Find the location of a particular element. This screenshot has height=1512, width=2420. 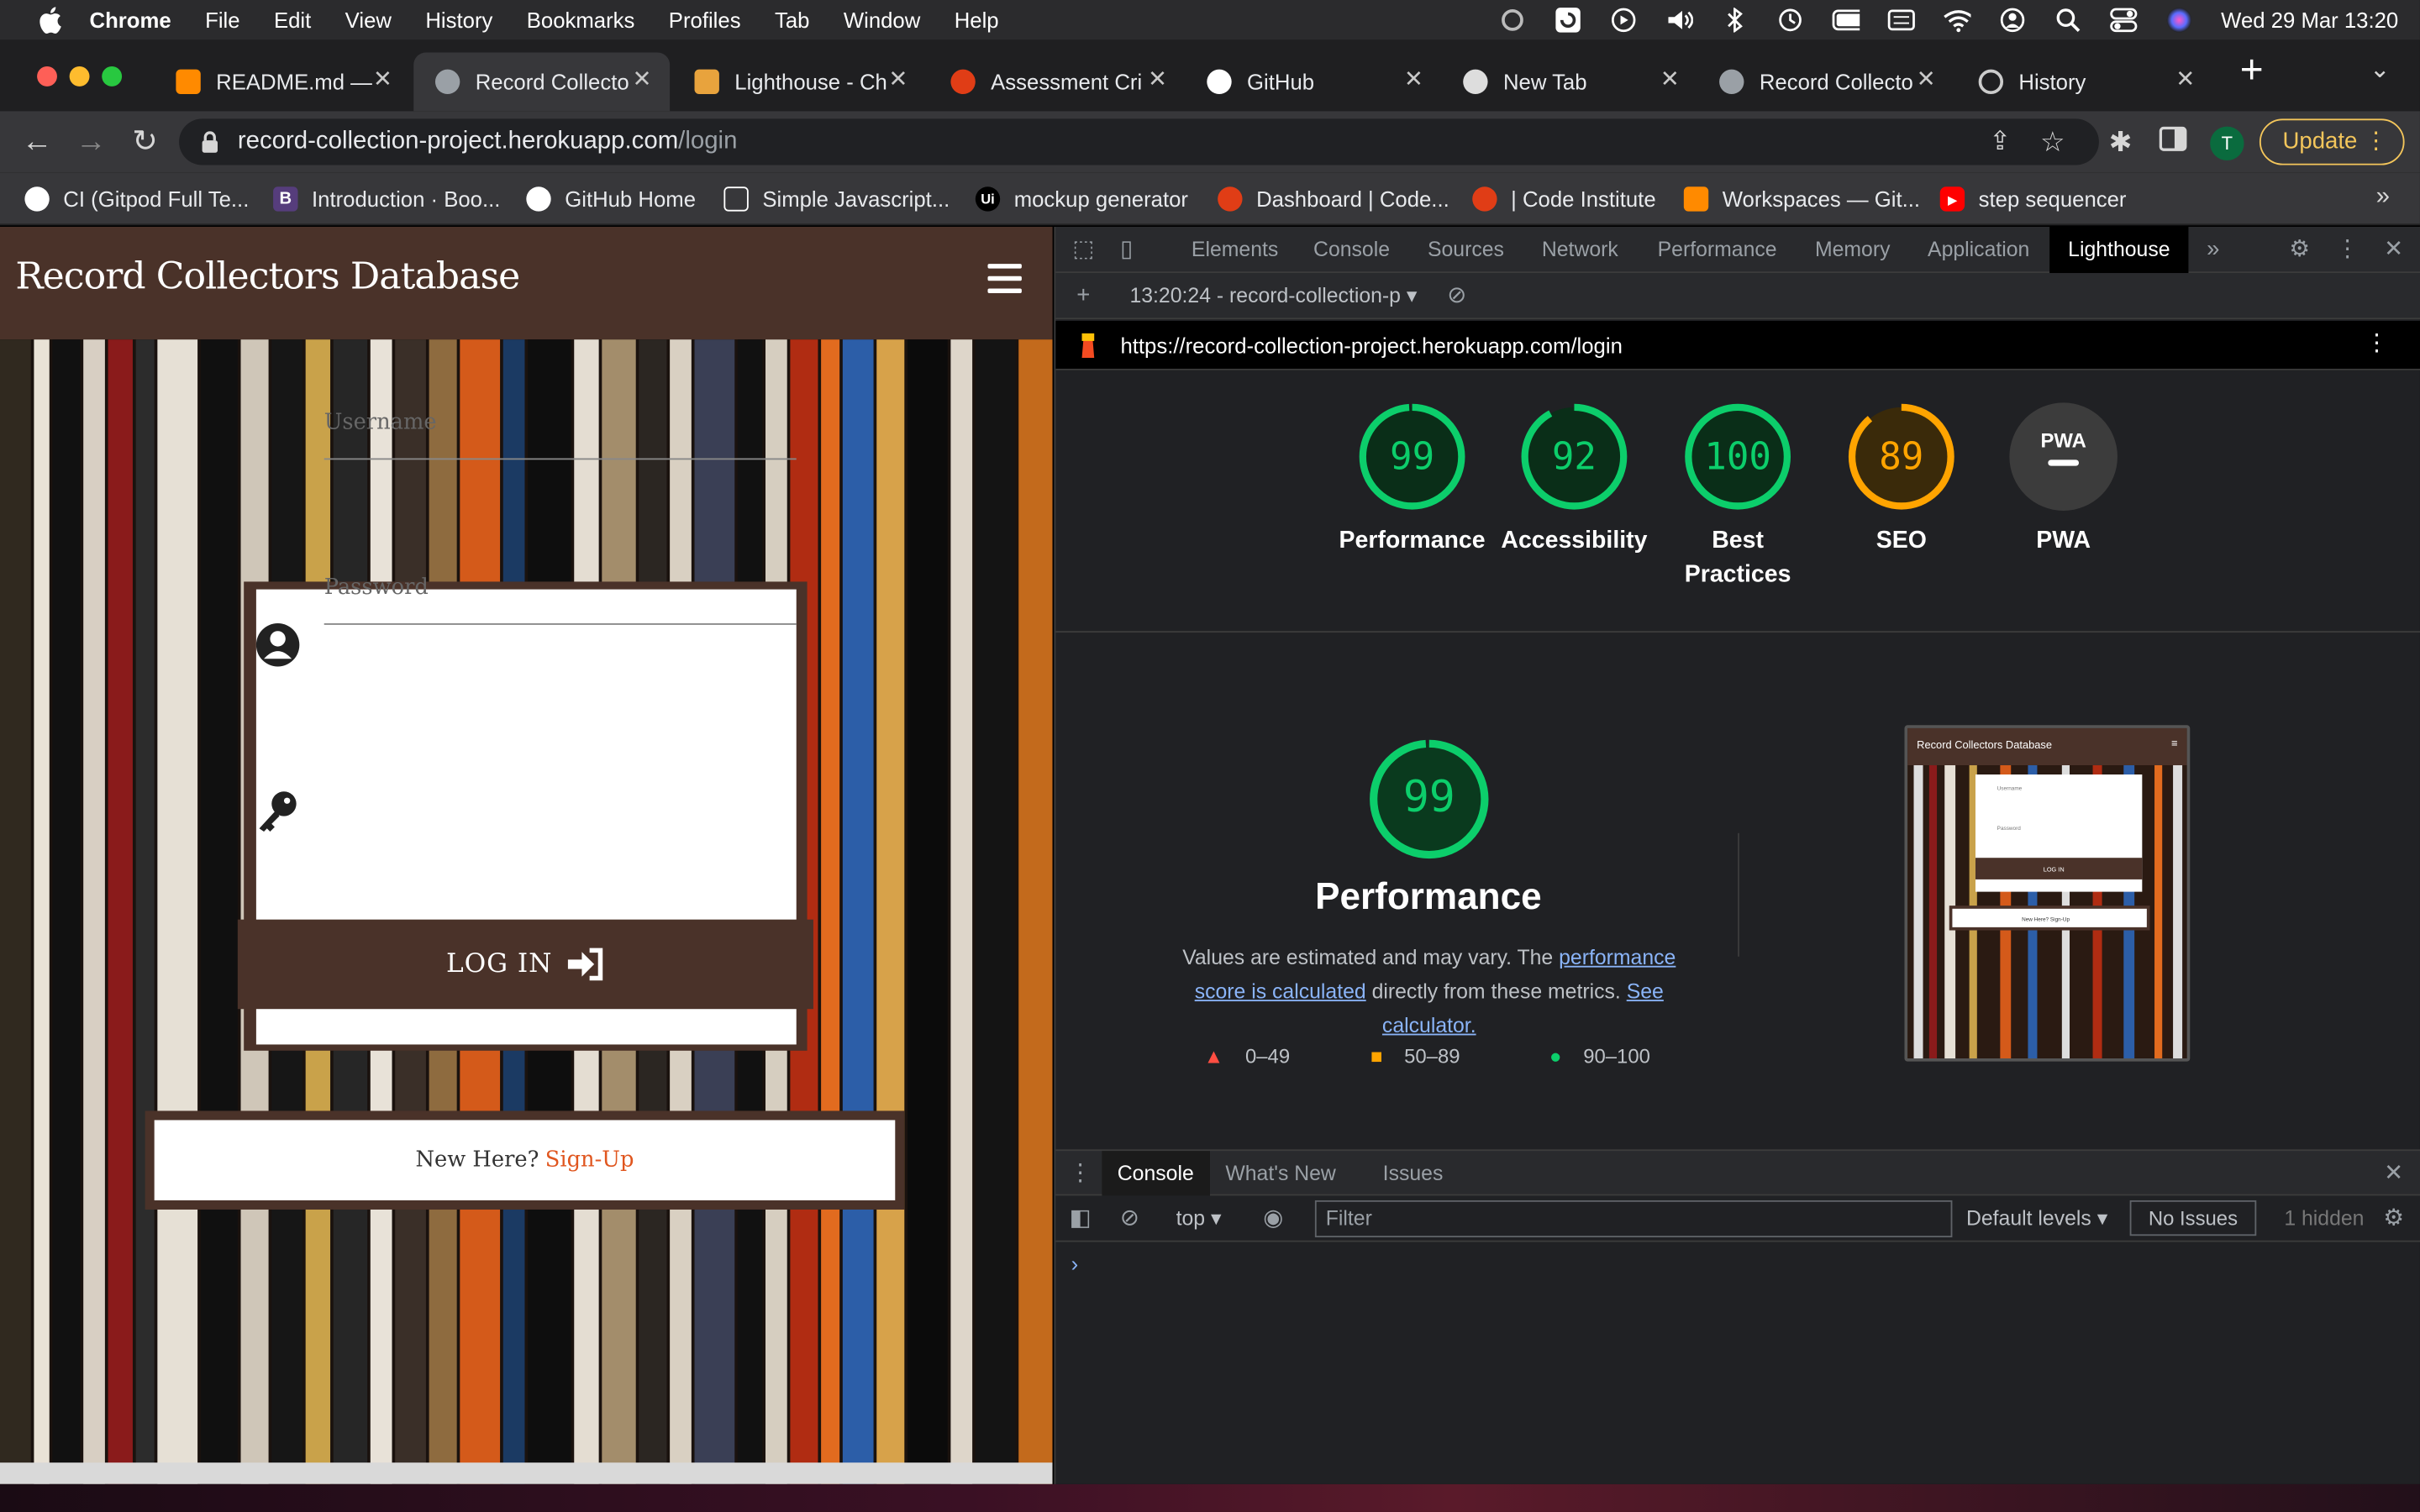

devtools-tab-network: Network is located at coordinates (1580, 250).